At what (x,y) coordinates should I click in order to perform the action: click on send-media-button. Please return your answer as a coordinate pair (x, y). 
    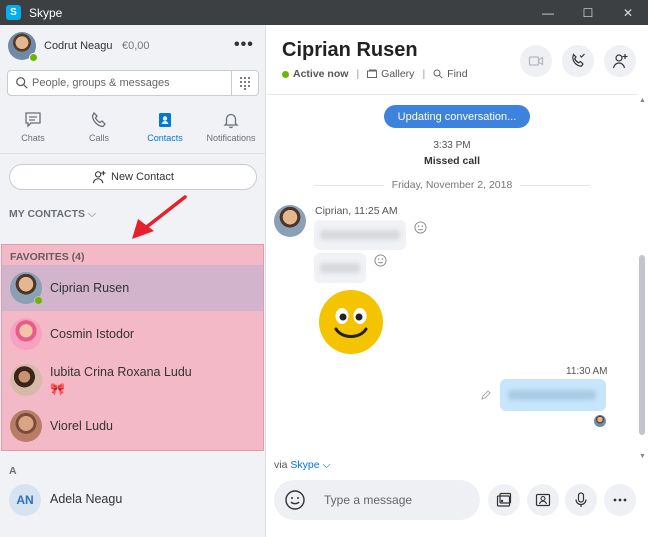
    Looking at the image, I should click on (504, 500).